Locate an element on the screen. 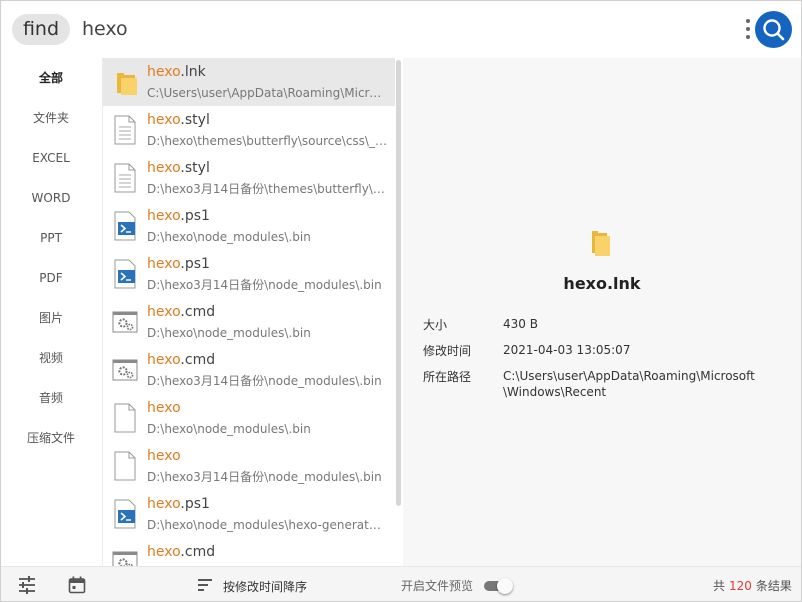  sidebar-item-word: WORD is located at coordinates (51, 198).